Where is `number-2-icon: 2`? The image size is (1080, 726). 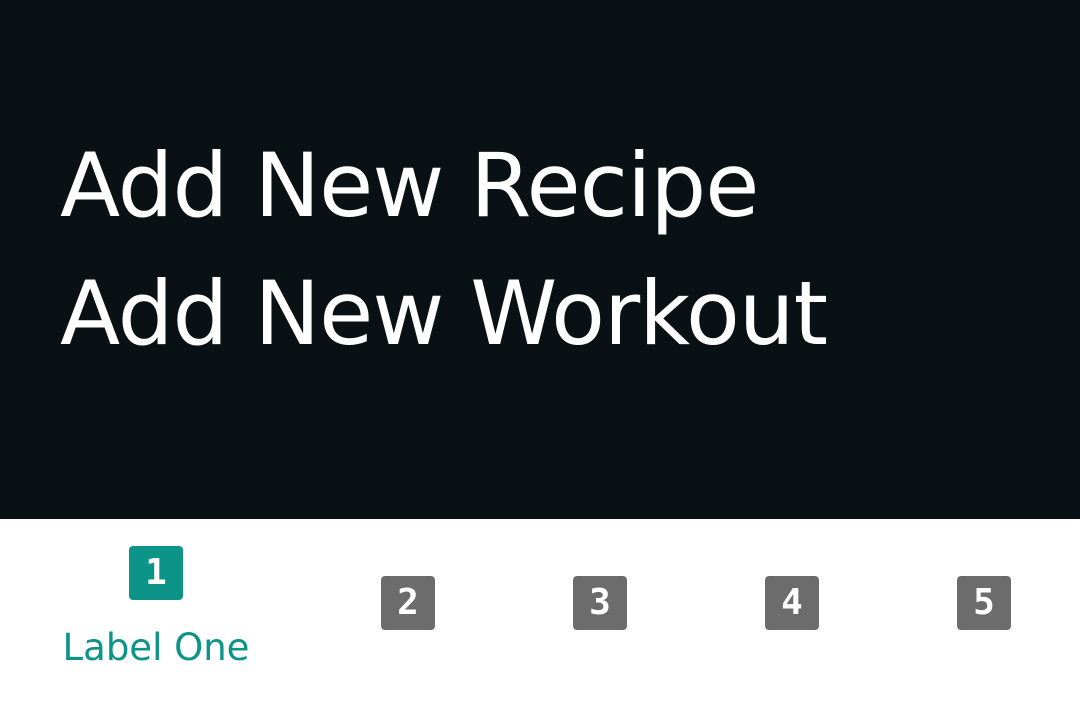
number-2-icon: 2 is located at coordinates (408, 603).